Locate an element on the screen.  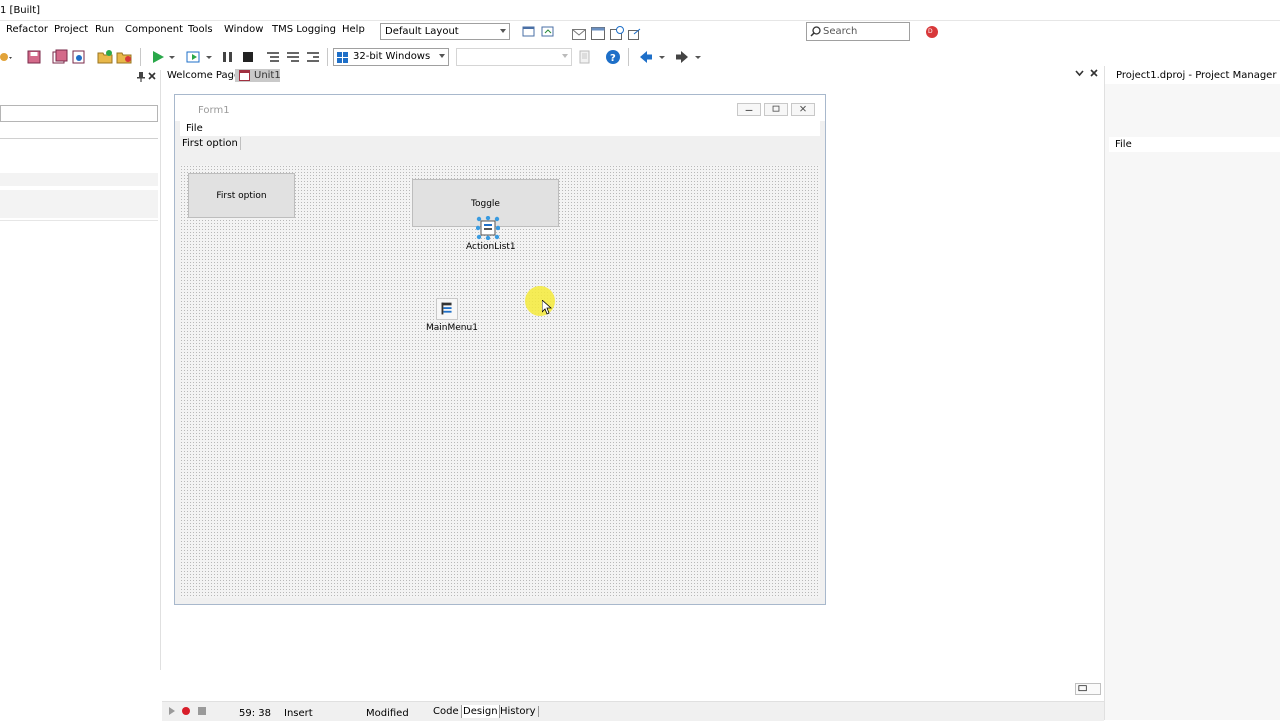
back-chevron-down-icon is located at coordinates (662, 57).